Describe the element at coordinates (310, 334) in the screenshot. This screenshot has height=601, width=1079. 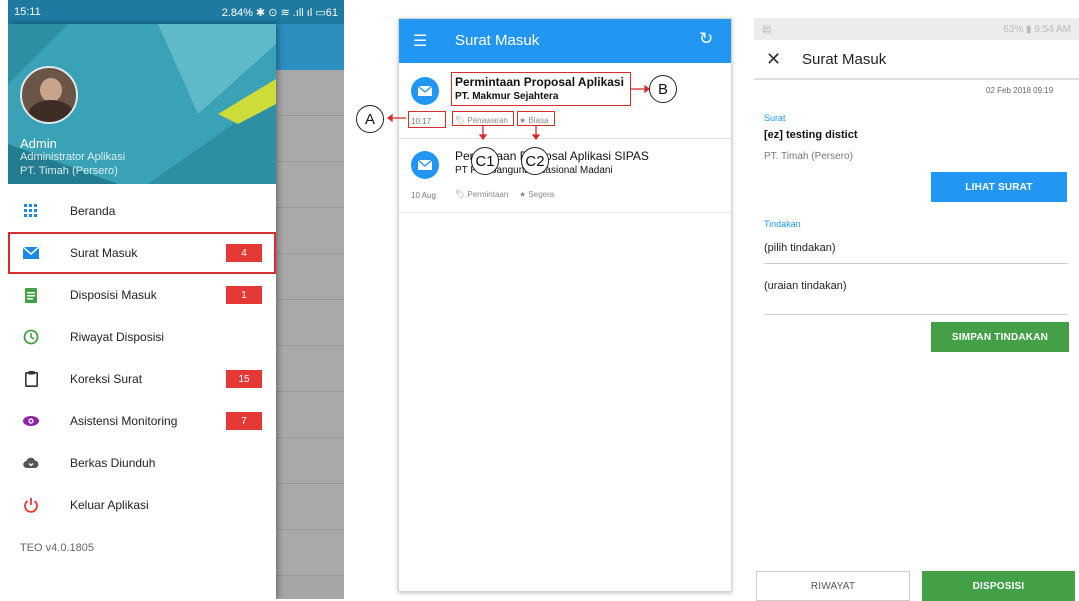
I see `background-list` at that location.